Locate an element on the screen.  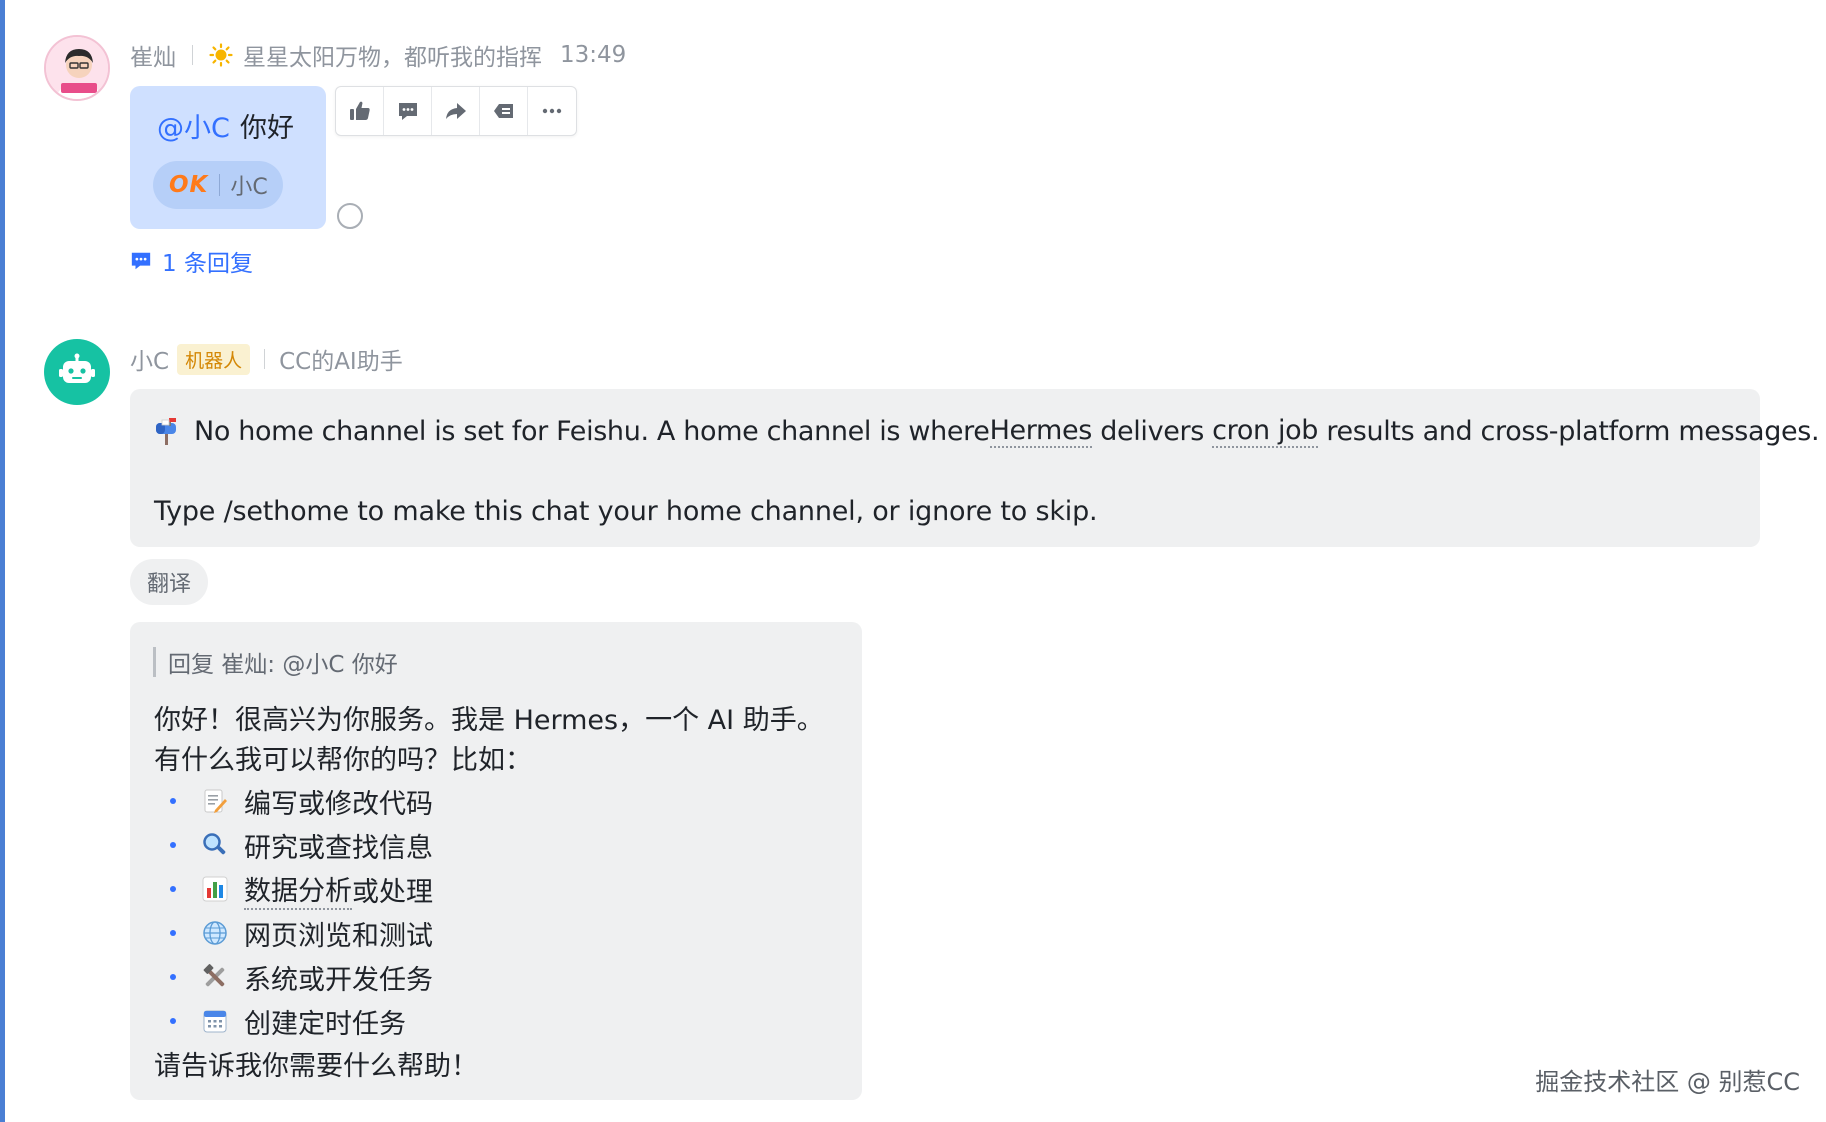
more-icon is located at coordinates (552, 111).